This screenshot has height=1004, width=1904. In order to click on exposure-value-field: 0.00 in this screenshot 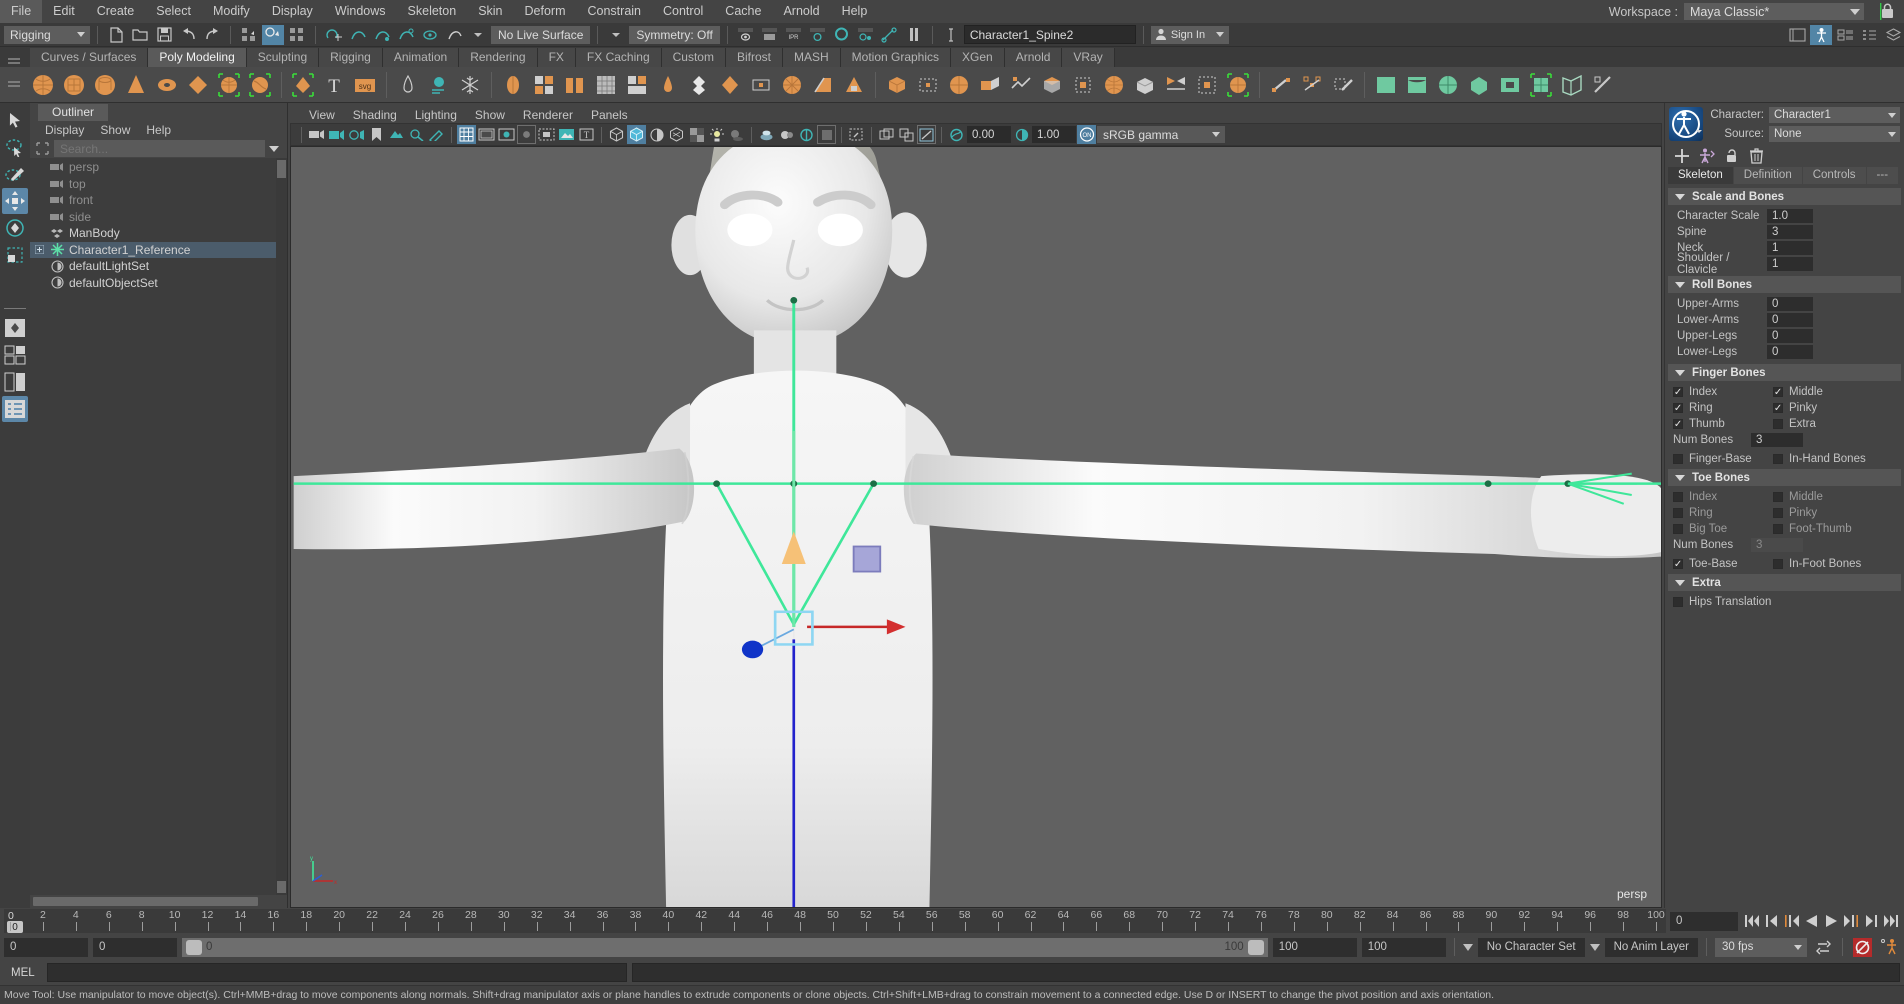, I will do `click(989, 134)`.